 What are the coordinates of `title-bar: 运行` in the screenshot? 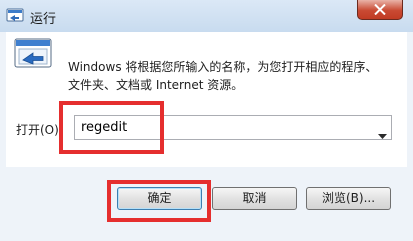 It's located at (206, 16).